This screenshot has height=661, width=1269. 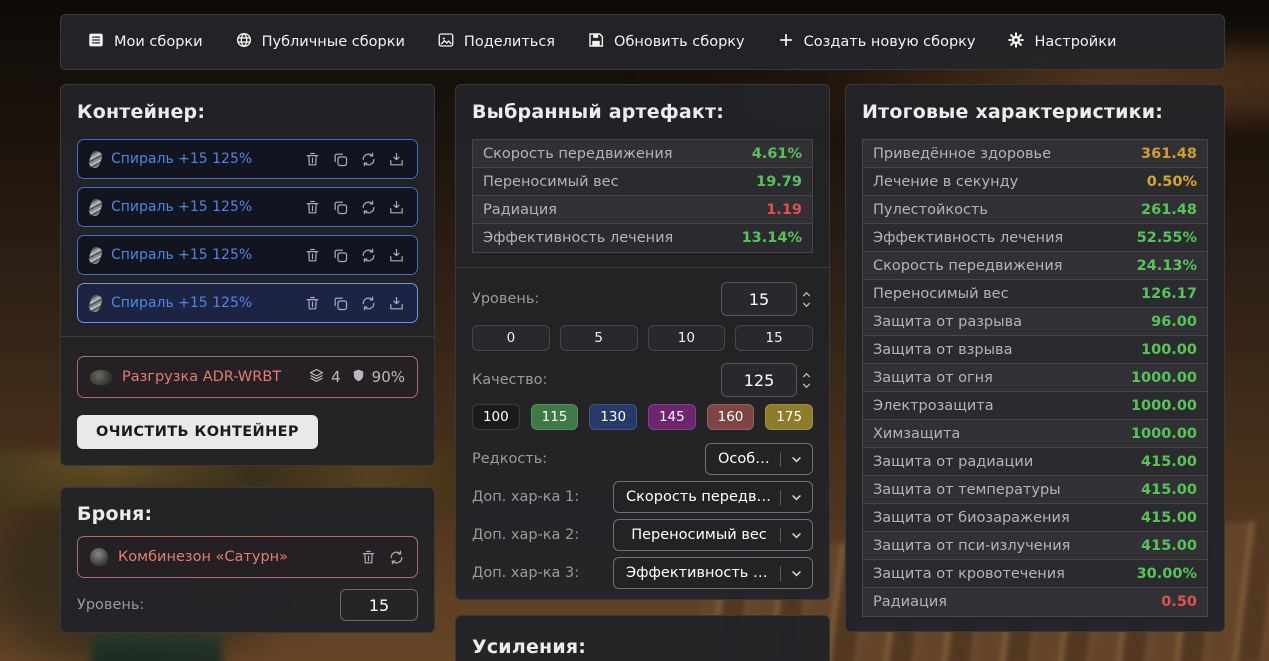 What do you see at coordinates (197, 432) in the screenshot?
I see `clear-container-button: ОЧИСТИТЬ КОНТЕЙНЕР` at bounding box center [197, 432].